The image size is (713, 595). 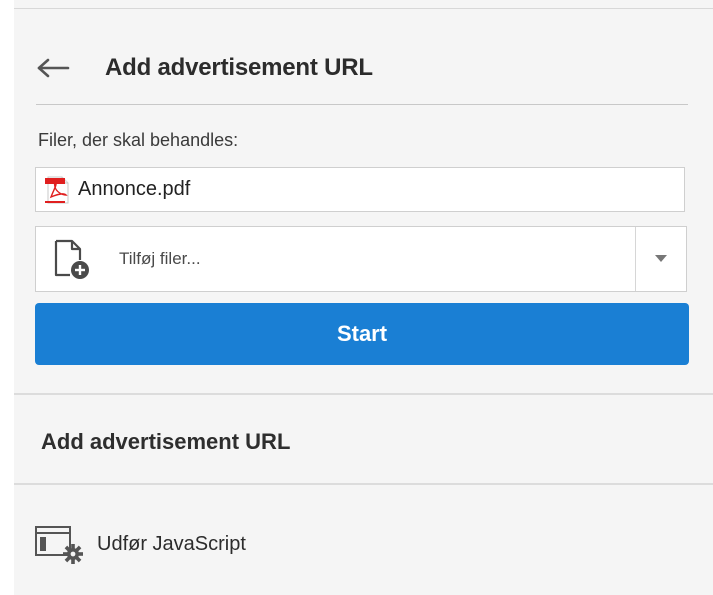 I want to click on header-divider, so click(x=362, y=104).